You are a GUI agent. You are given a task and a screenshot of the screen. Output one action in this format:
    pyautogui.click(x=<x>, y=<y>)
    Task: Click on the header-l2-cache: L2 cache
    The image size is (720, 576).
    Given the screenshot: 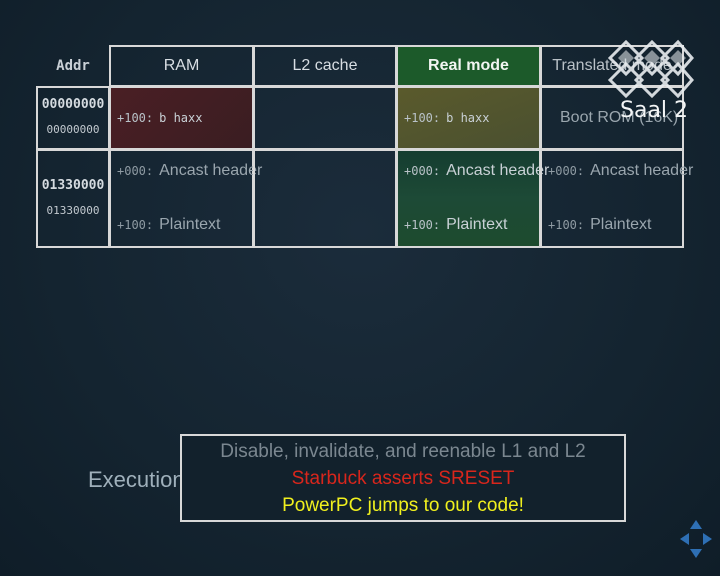 What is the action you would take?
    pyautogui.click(x=325, y=66)
    